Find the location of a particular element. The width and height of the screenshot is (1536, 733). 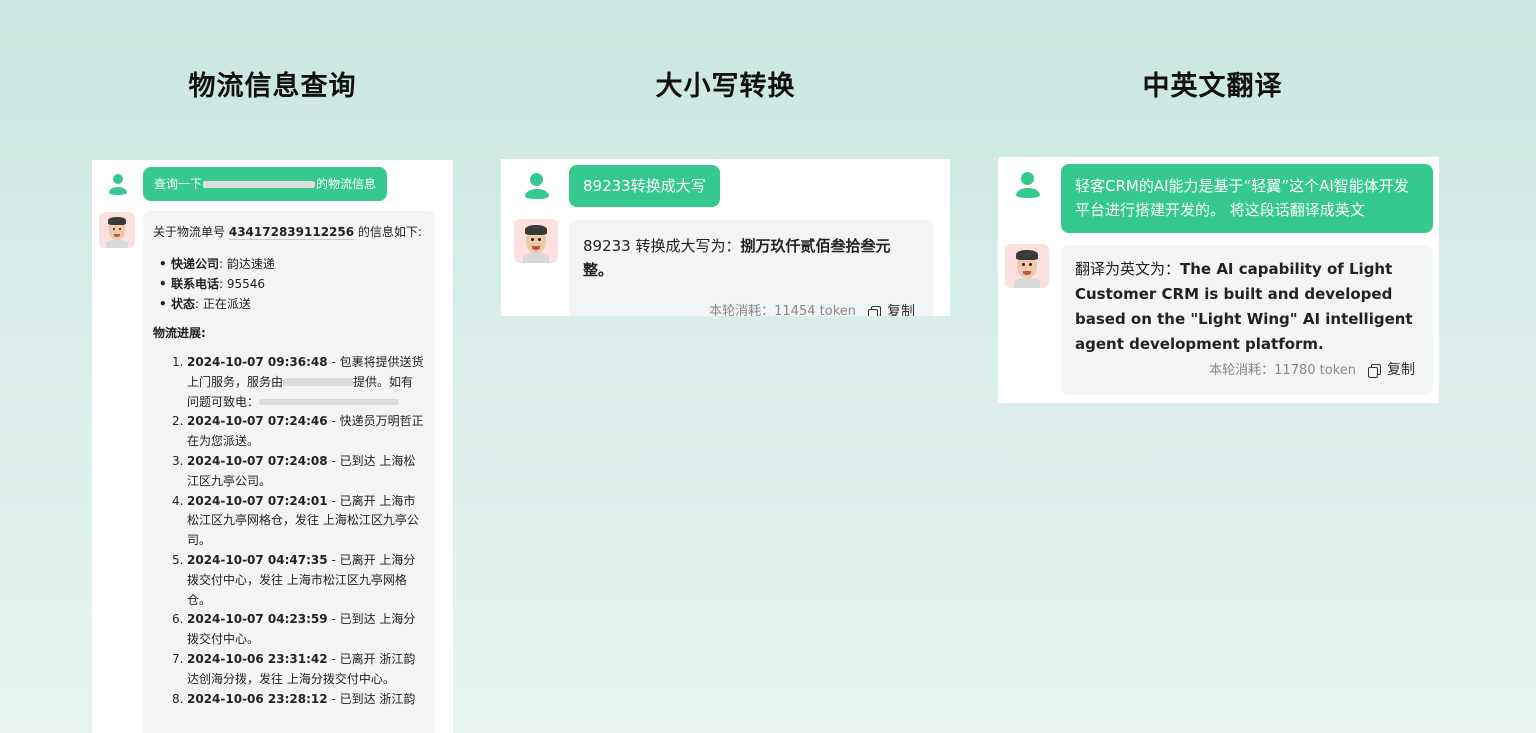

user-message: 89233转换成大写 is located at coordinates (644, 186).